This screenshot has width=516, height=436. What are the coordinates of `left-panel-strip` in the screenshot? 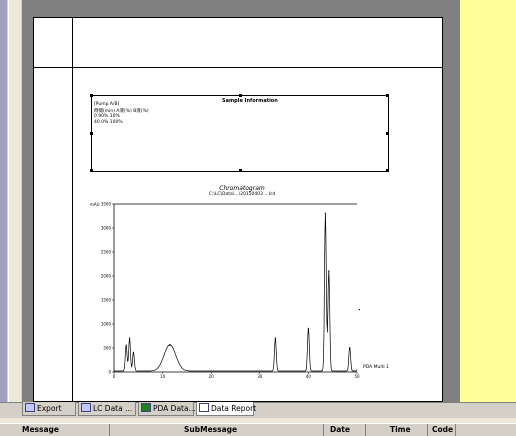 It's located at (3, 201).